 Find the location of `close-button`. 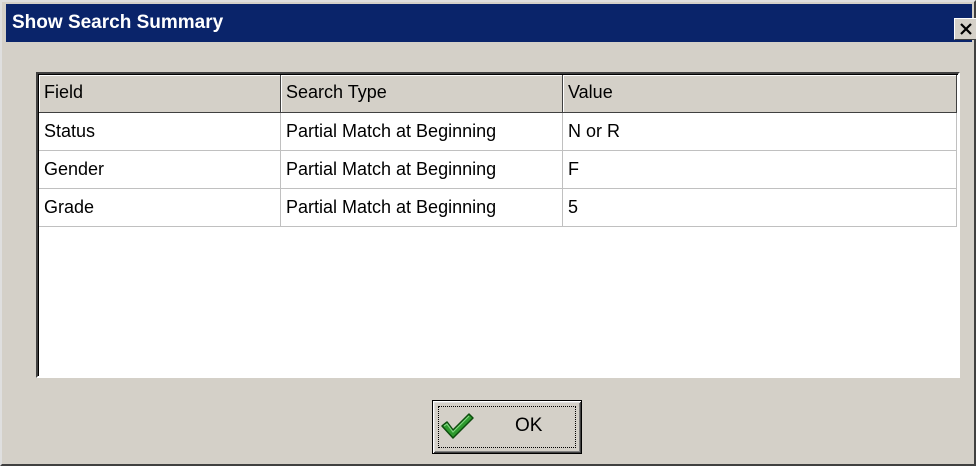

close-button is located at coordinates (965, 29).